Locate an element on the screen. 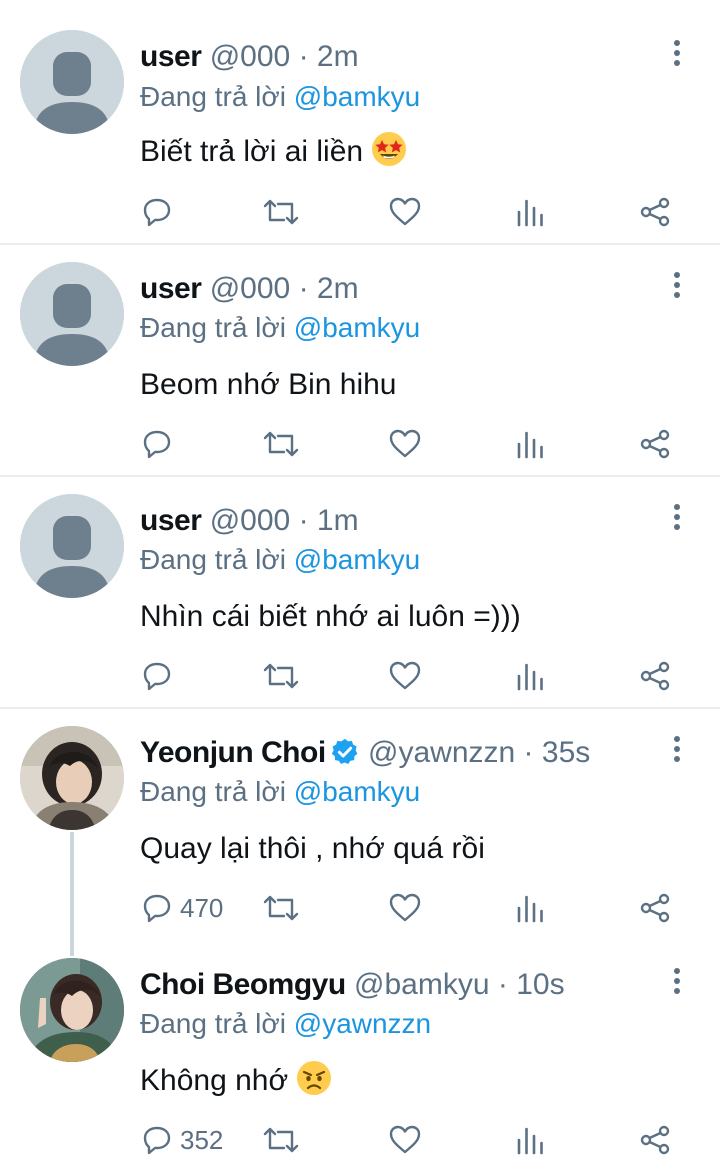  profile-photo-avatar is located at coordinates (72, 1010).